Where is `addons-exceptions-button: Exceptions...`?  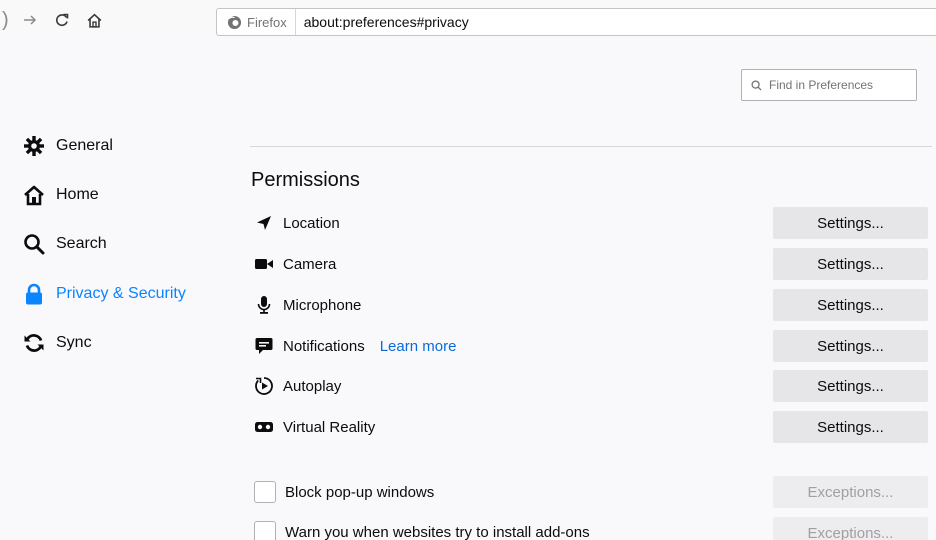
addons-exceptions-button: Exceptions... is located at coordinates (850, 528).